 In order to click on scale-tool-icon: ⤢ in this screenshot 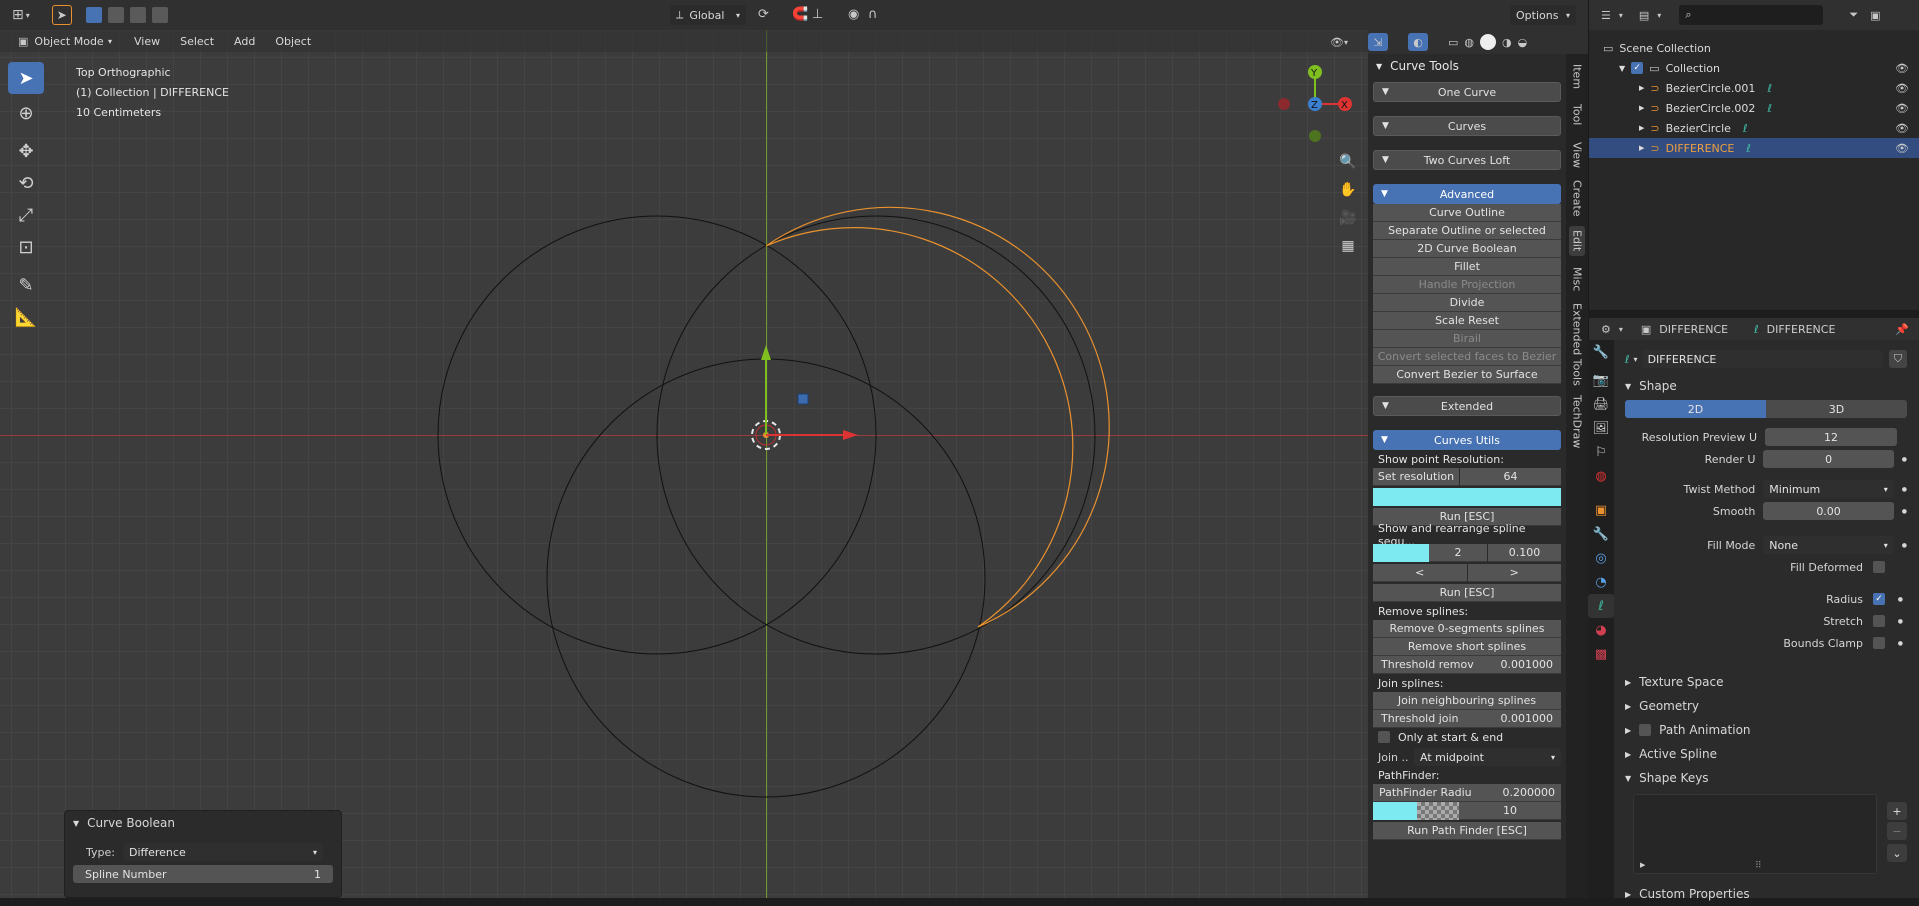, I will do `click(26, 215)`.